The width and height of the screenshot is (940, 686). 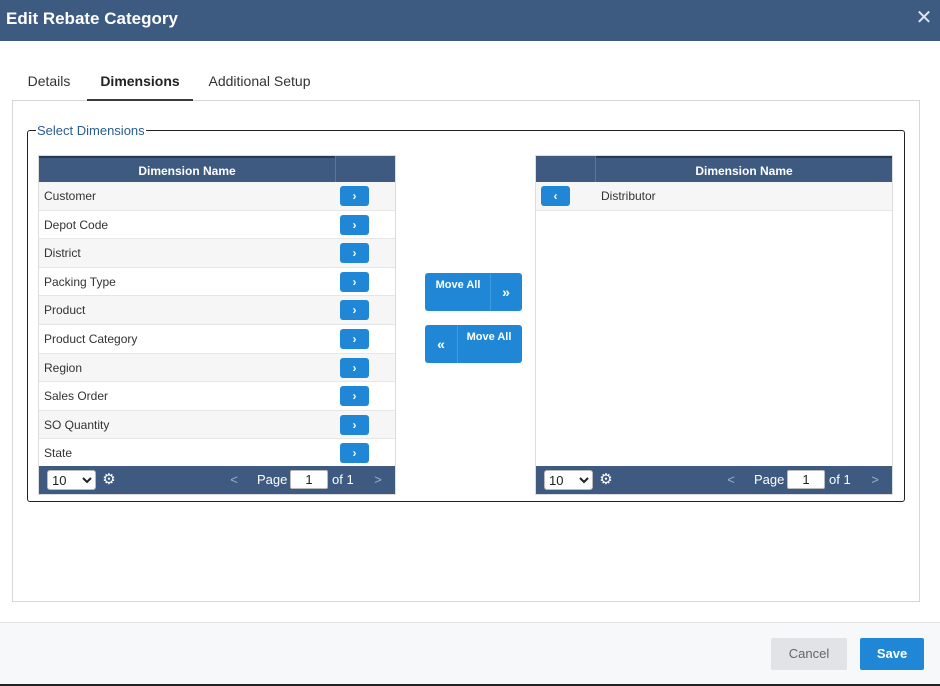 What do you see at coordinates (473, 292) in the screenshot?
I see `move-all-right-button: Move All »` at bounding box center [473, 292].